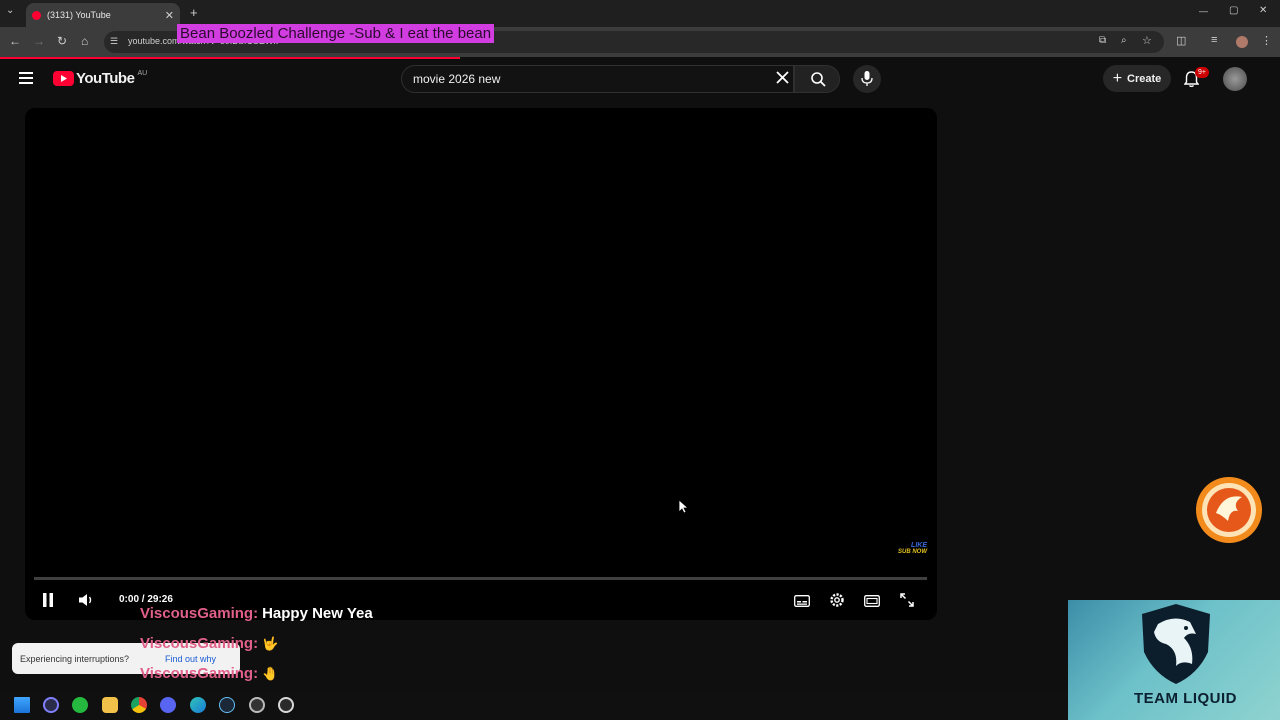 This screenshot has width=1280, height=720. Describe the element at coordinates (198, 705) in the screenshot. I see `edge-icon` at that location.